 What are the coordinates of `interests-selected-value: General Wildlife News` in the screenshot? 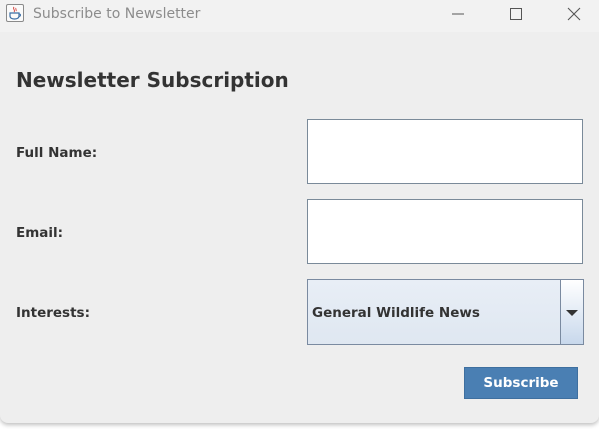 It's located at (396, 313).